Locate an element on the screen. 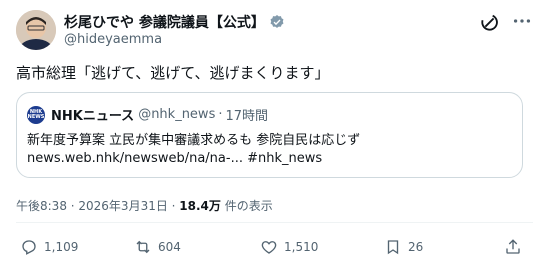  reply-icon is located at coordinates (29, 247).